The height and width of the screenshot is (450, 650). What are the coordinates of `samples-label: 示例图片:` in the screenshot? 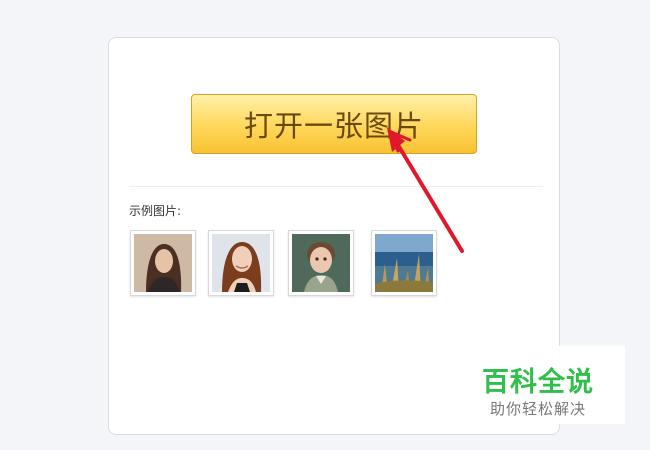 It's located at (155, 211).